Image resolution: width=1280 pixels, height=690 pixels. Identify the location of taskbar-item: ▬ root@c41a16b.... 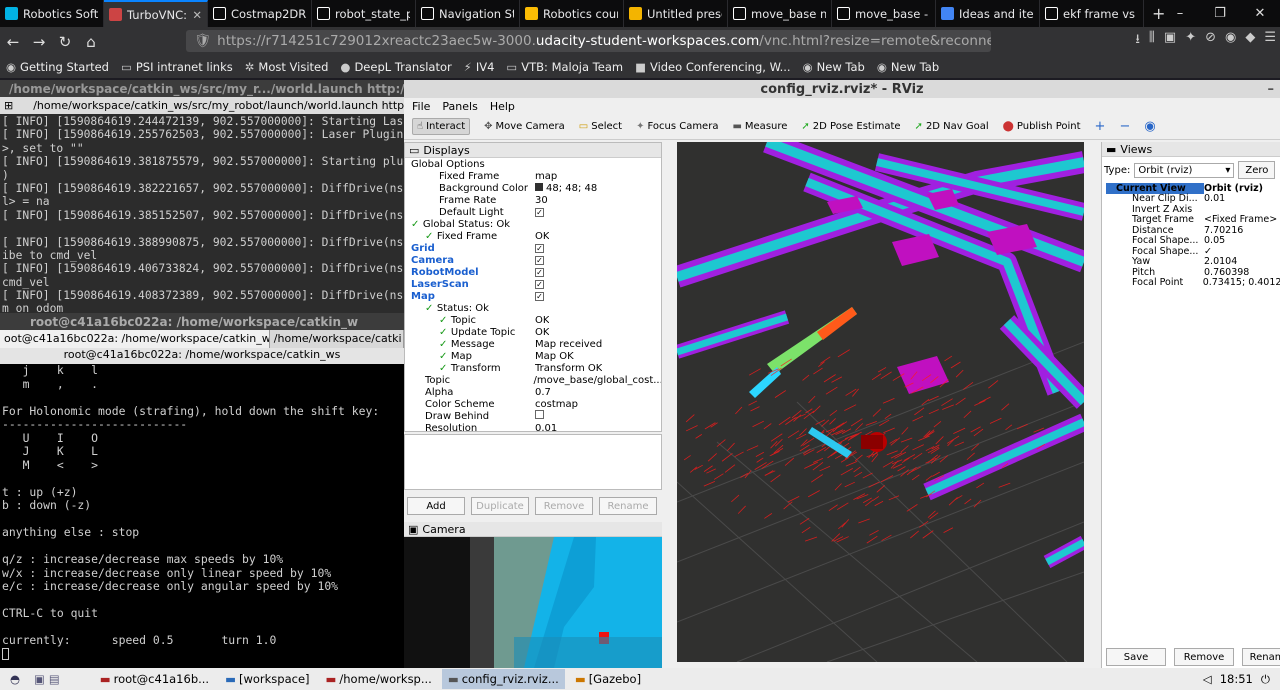
(154, 679).